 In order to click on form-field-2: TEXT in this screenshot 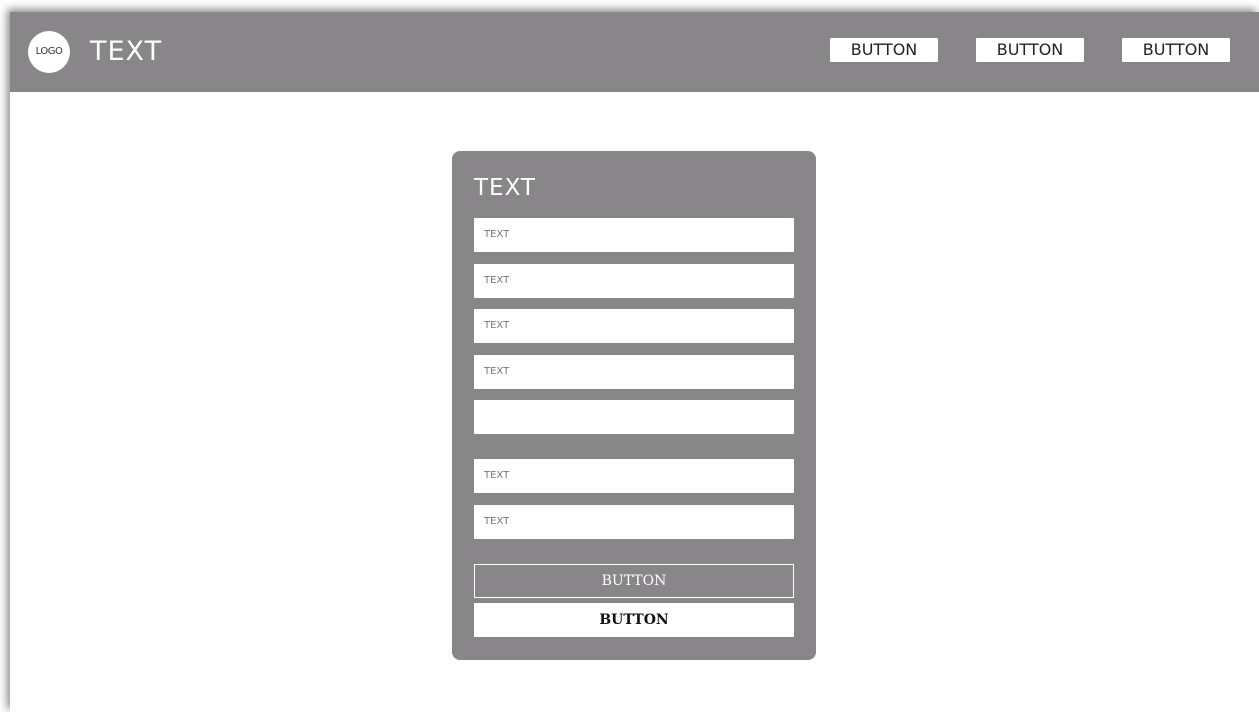, I will do `click(634, 281)`.